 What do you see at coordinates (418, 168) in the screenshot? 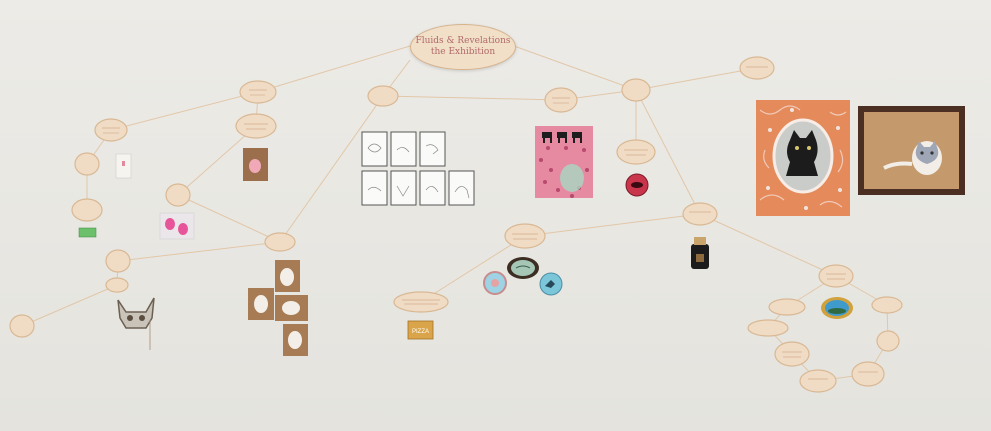
I see `cat-sketch-cards` at bounding box center [418, 168].